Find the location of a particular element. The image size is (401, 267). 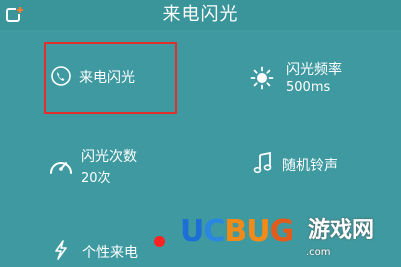

gauge-icon is located at coordinates (61, 168).